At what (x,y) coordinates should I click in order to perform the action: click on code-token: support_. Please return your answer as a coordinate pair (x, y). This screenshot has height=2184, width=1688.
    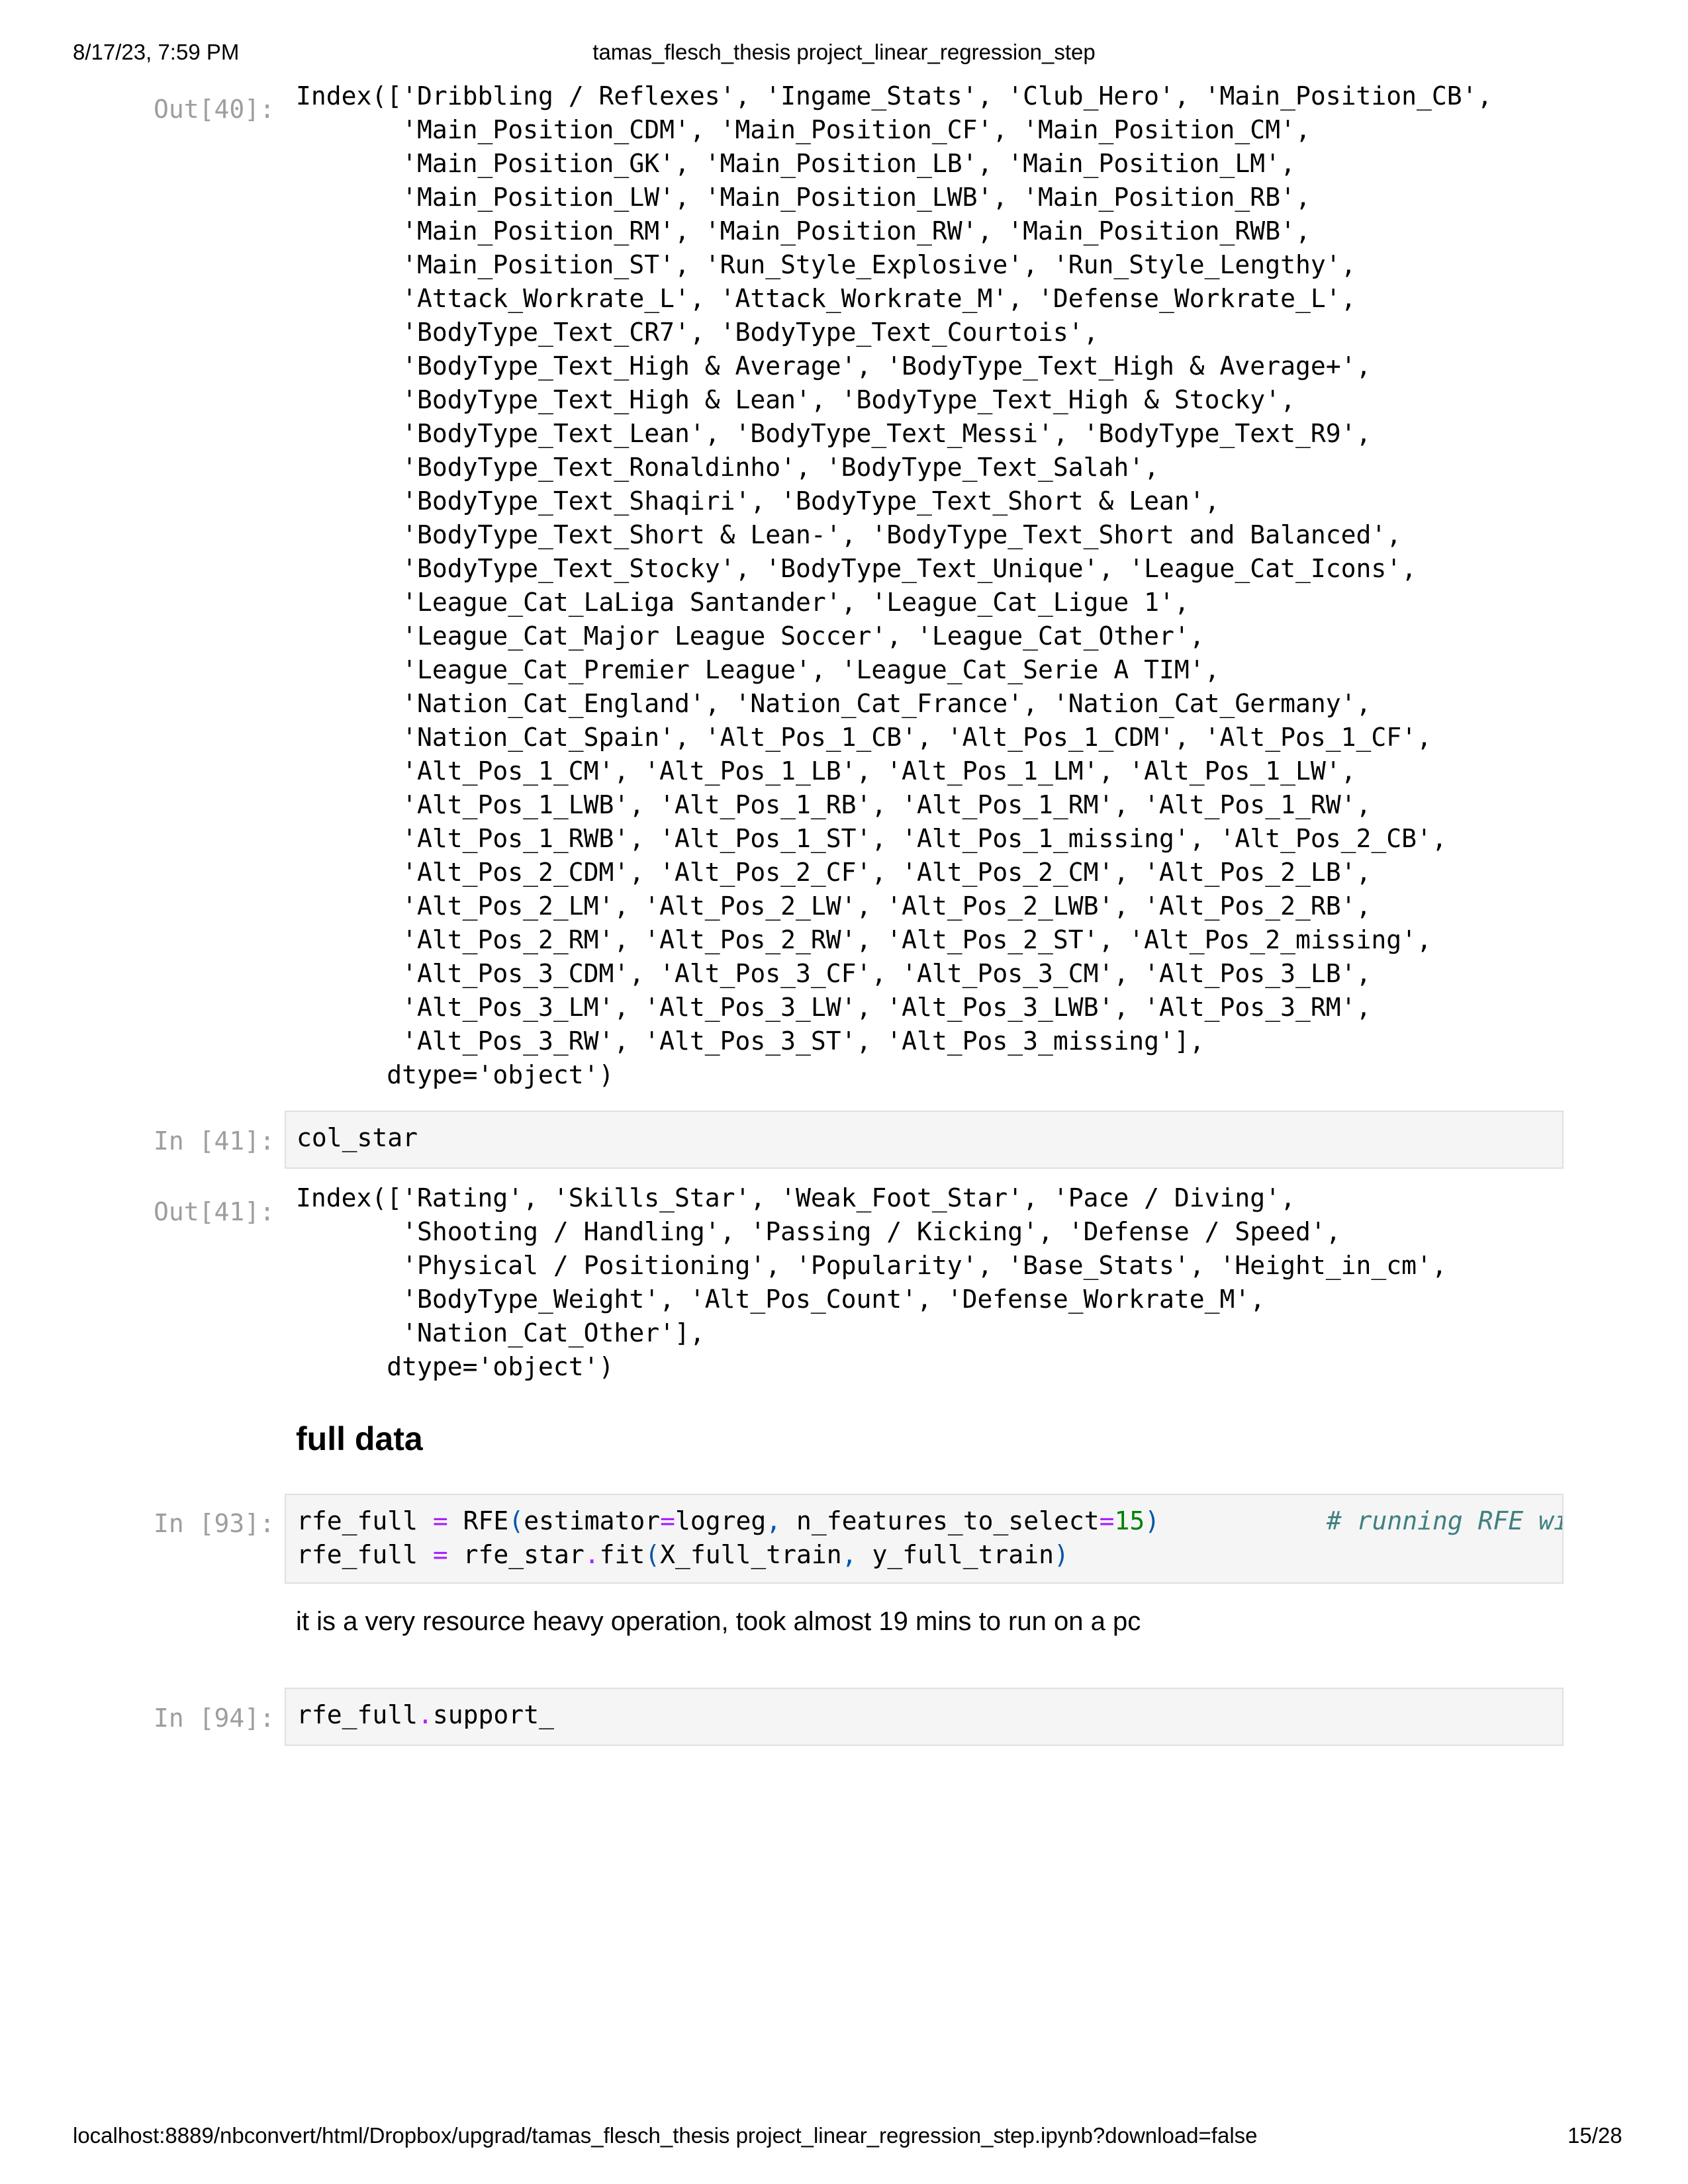
    Looking at the image, I should click on (493, 1715).